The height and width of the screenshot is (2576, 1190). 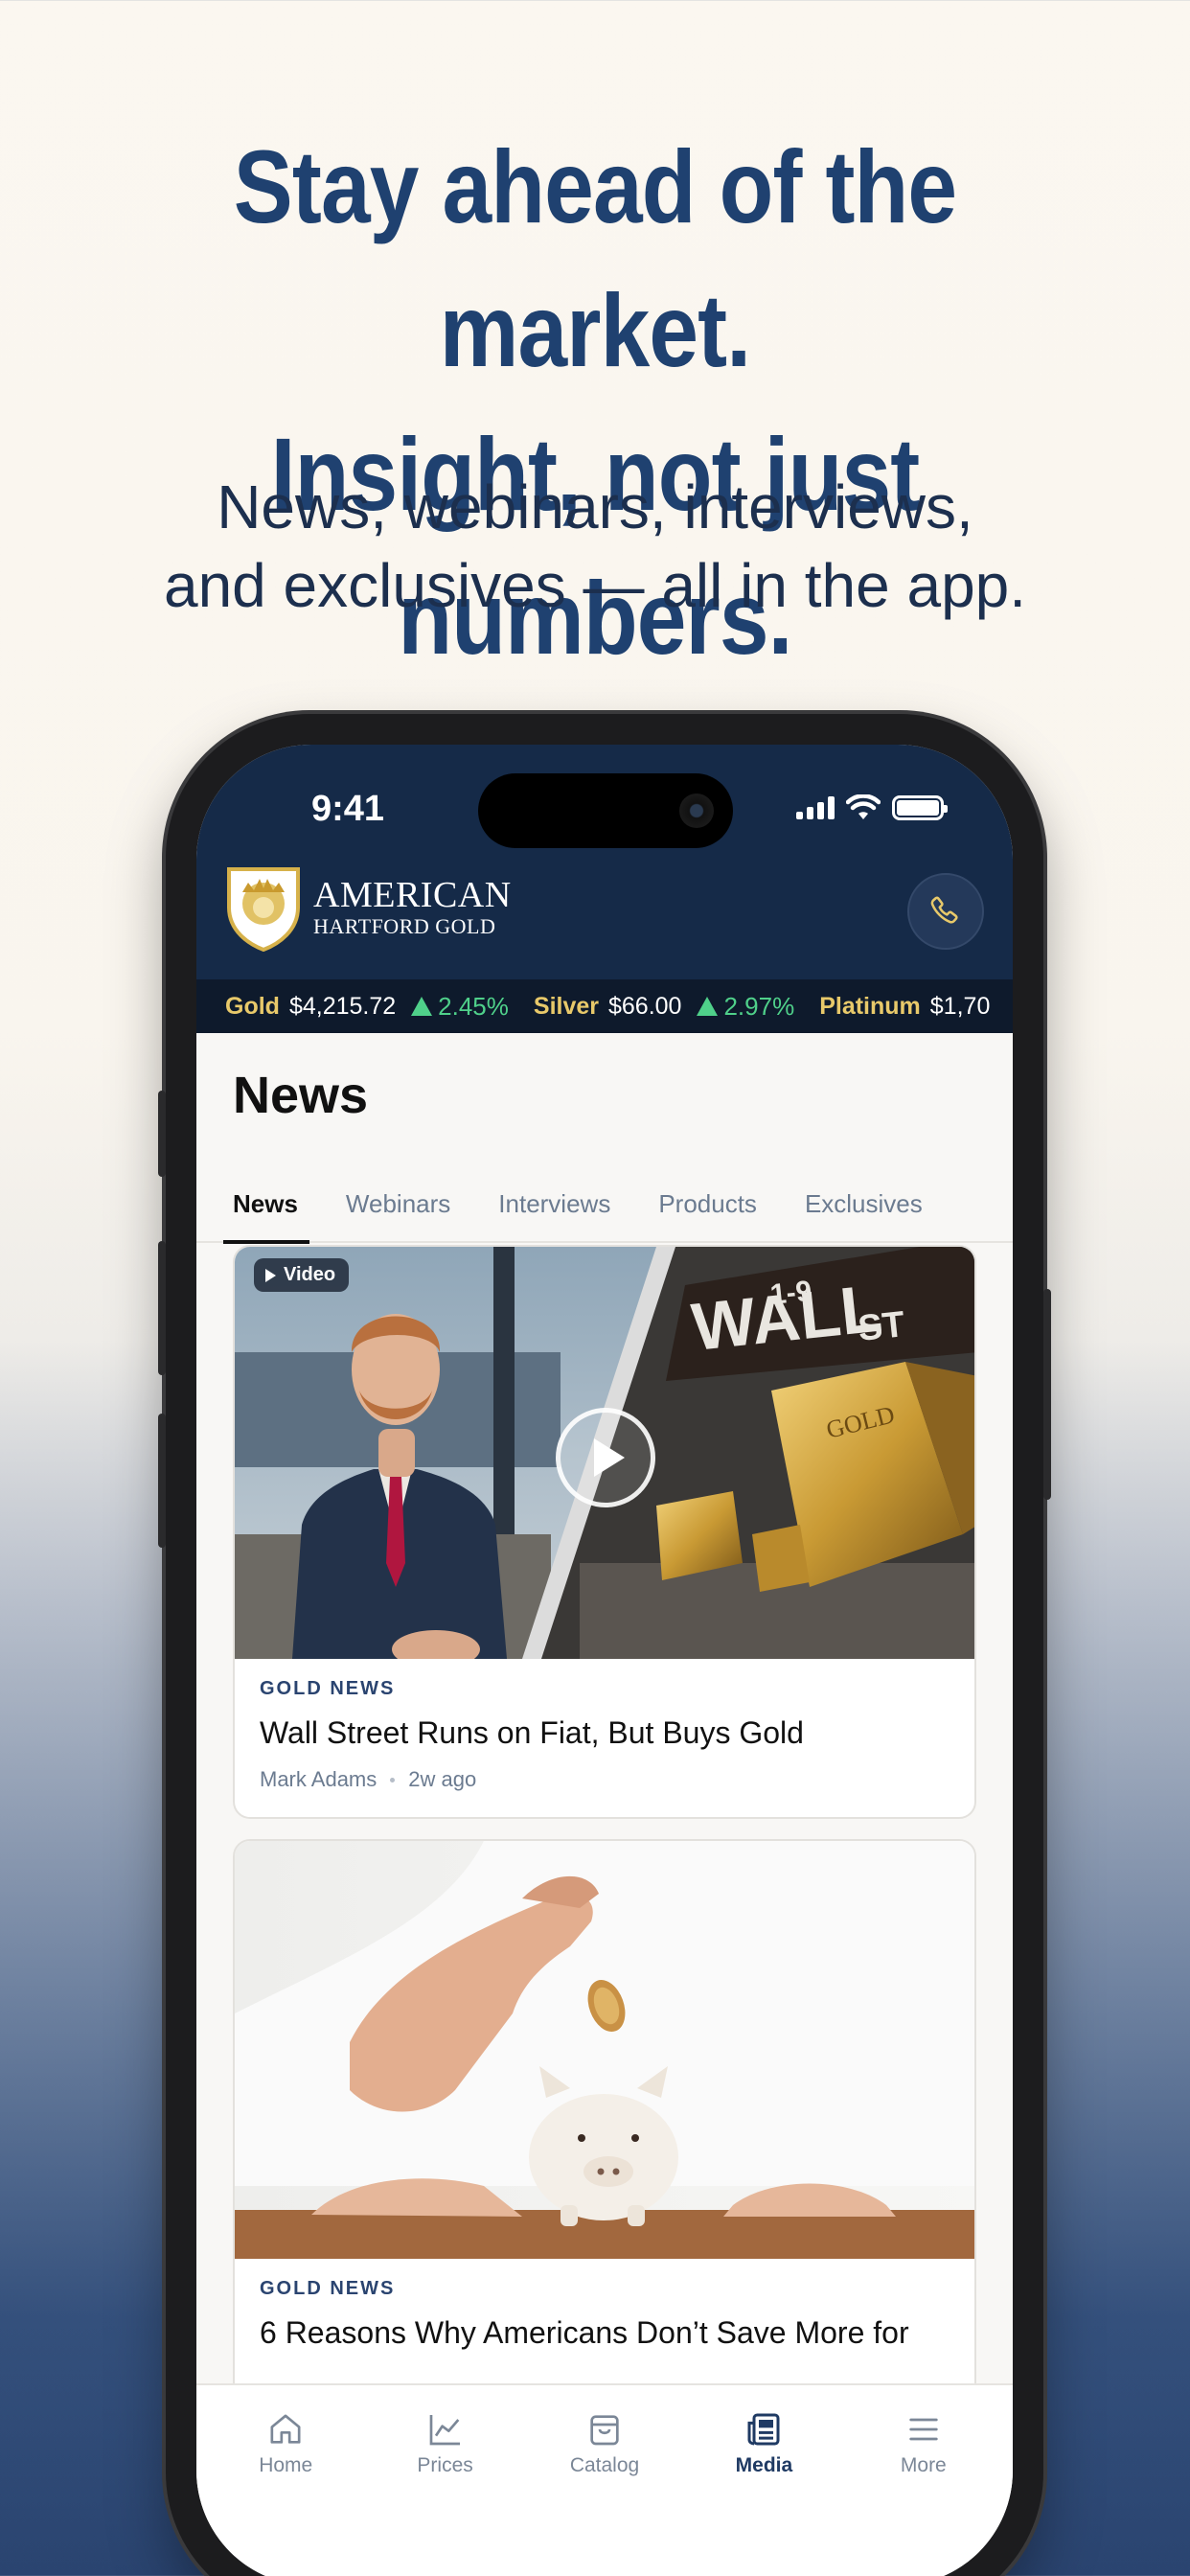 I want to click on play-small-icon, so click(x=271, y=1275).